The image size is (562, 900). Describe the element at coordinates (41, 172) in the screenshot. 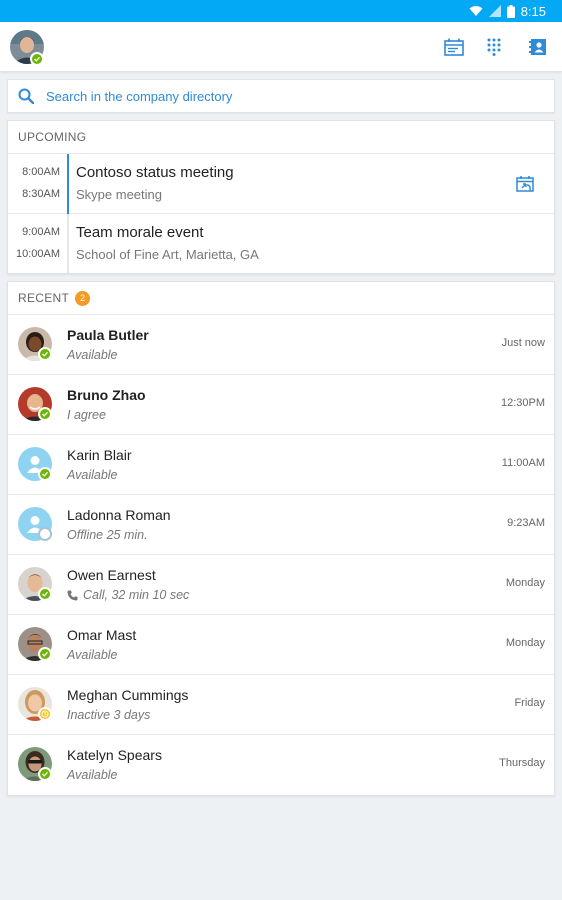

I see `meeting-start: 8:00AM` at that location.